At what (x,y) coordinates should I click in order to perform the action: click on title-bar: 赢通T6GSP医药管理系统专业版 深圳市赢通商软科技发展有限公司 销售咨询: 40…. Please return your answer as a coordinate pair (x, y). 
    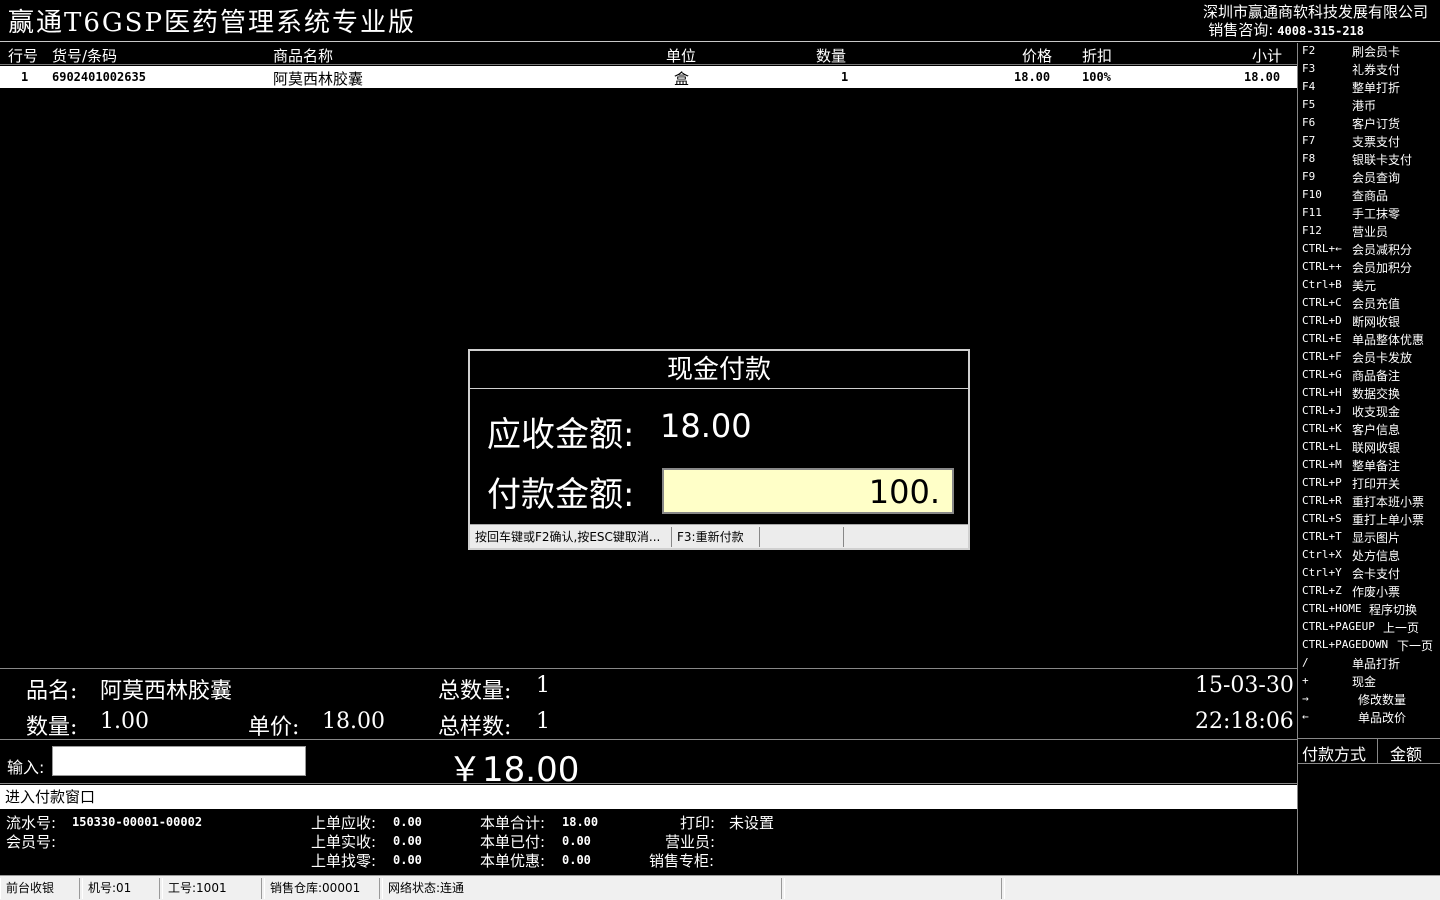
    Looking at the image, I should click on (720, 21).